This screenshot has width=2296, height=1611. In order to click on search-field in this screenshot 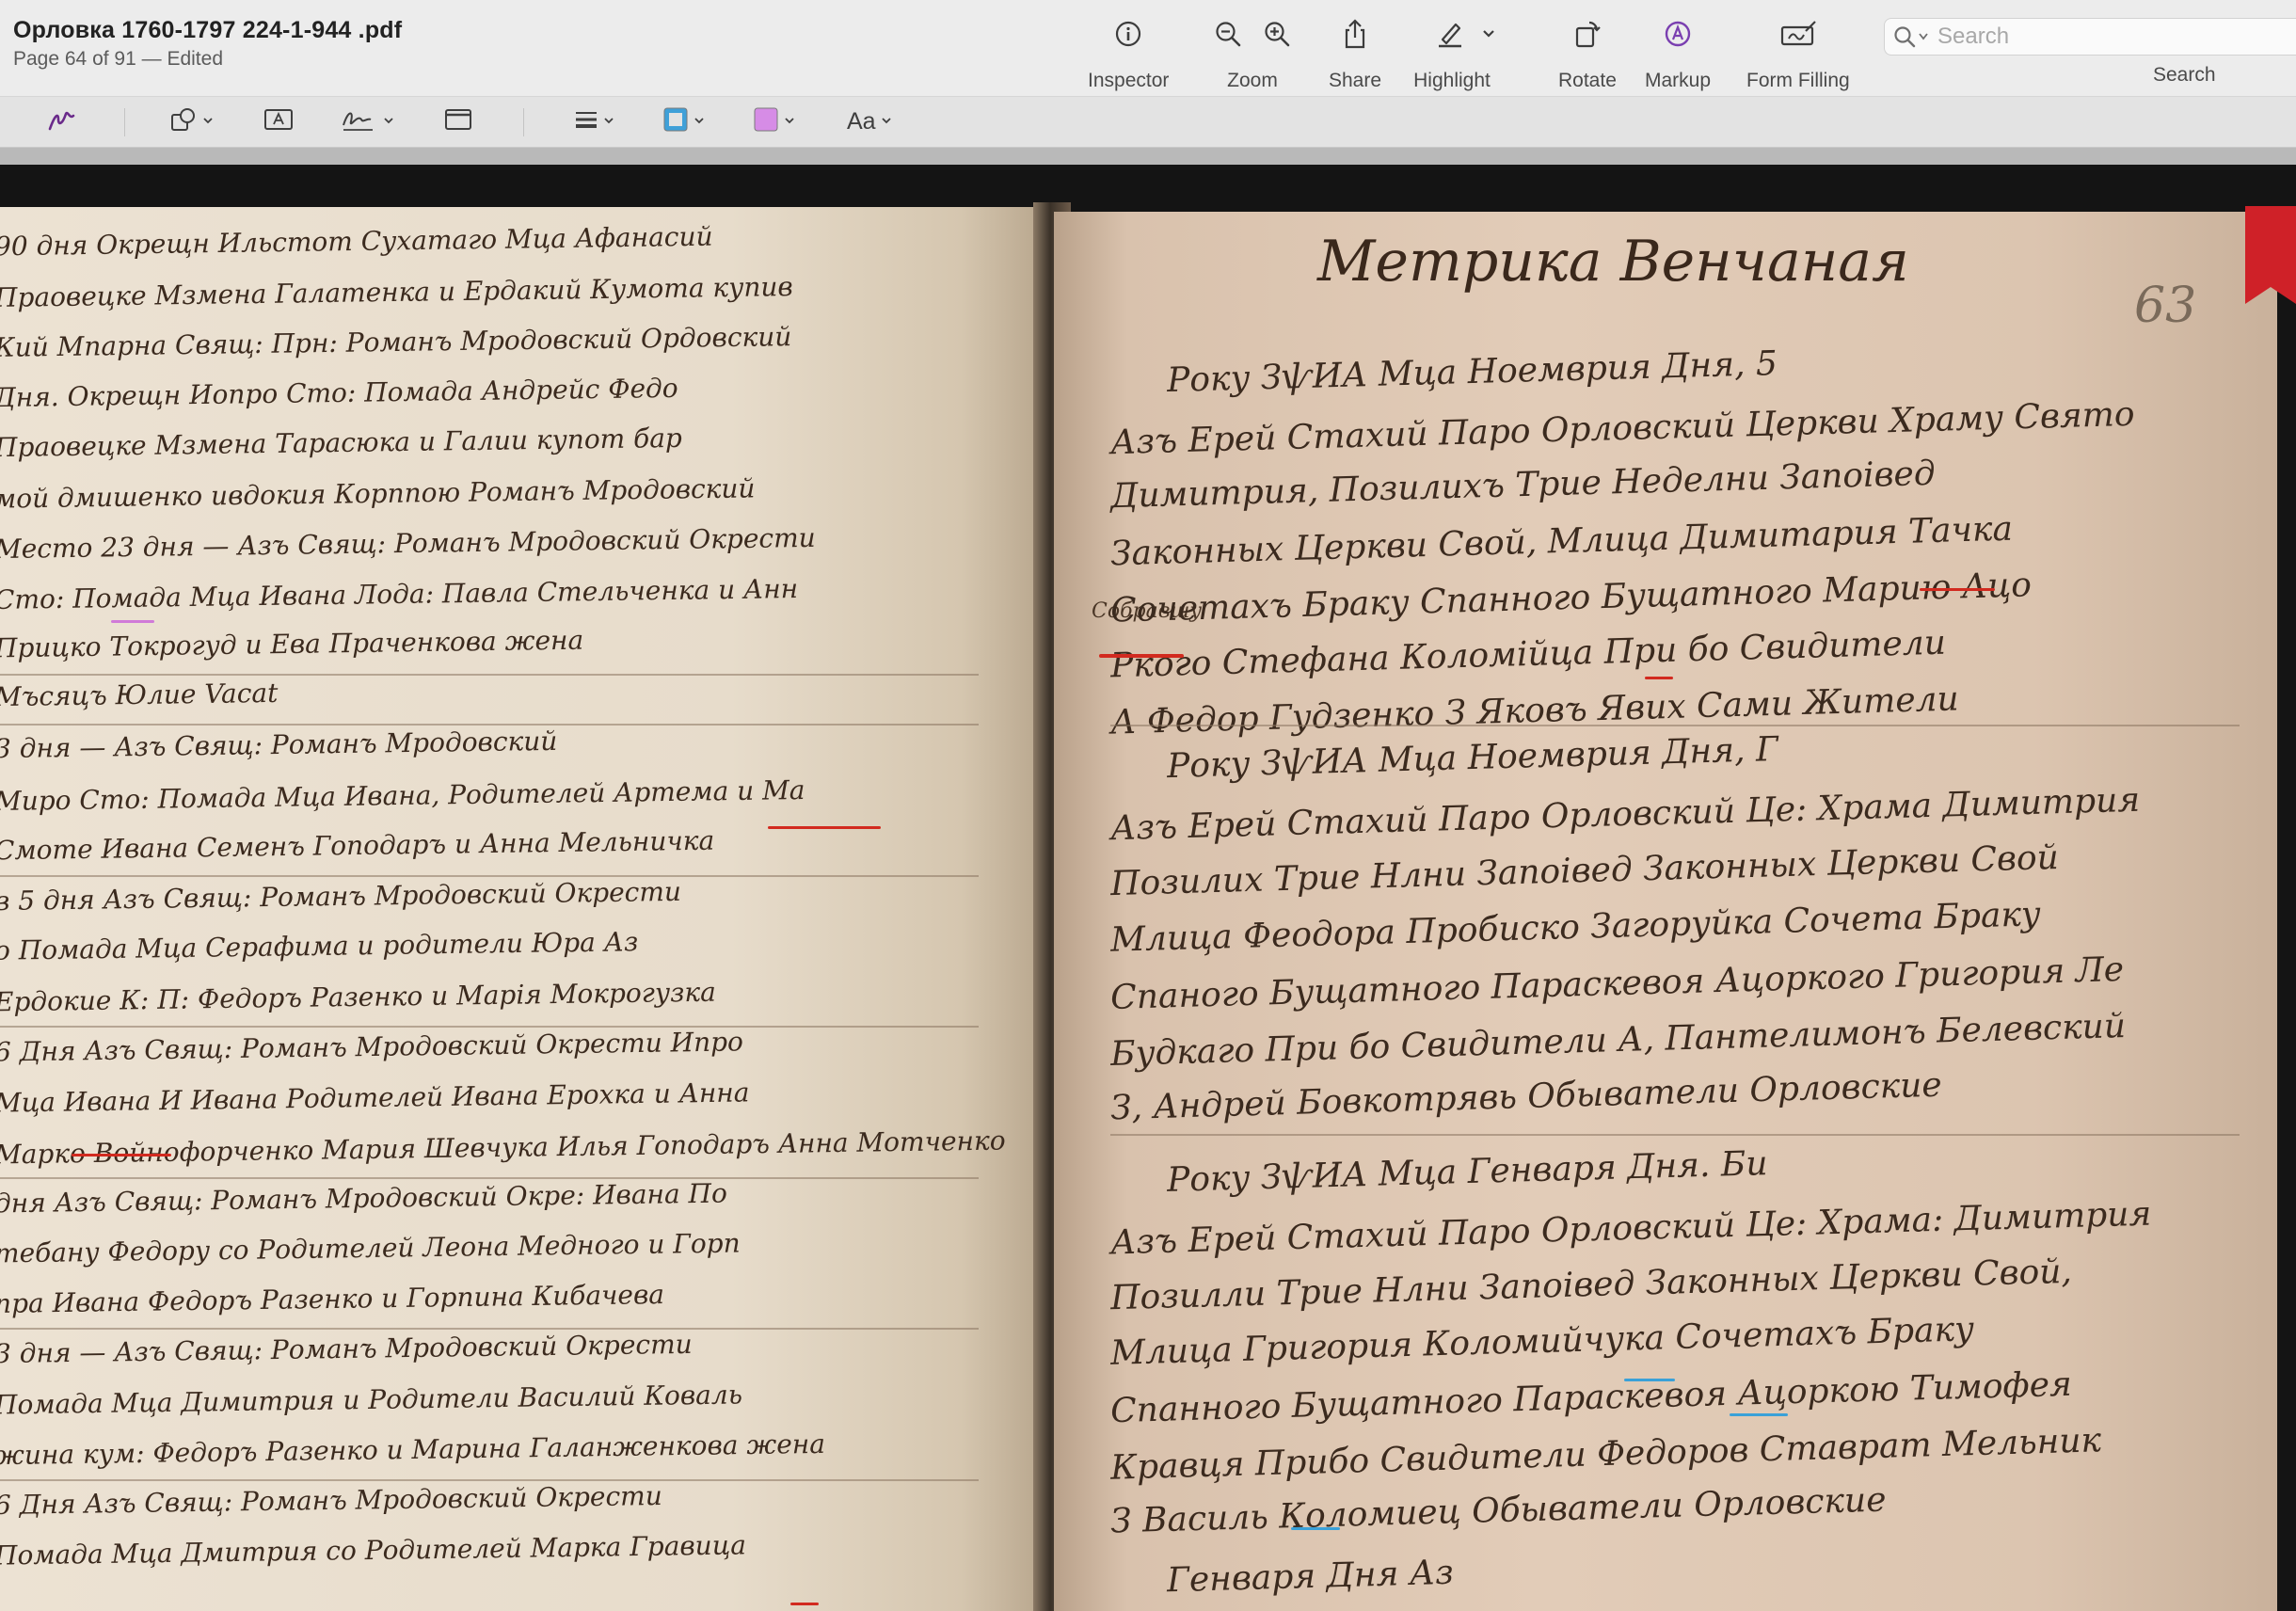, I will do `click(2090, 37)`.